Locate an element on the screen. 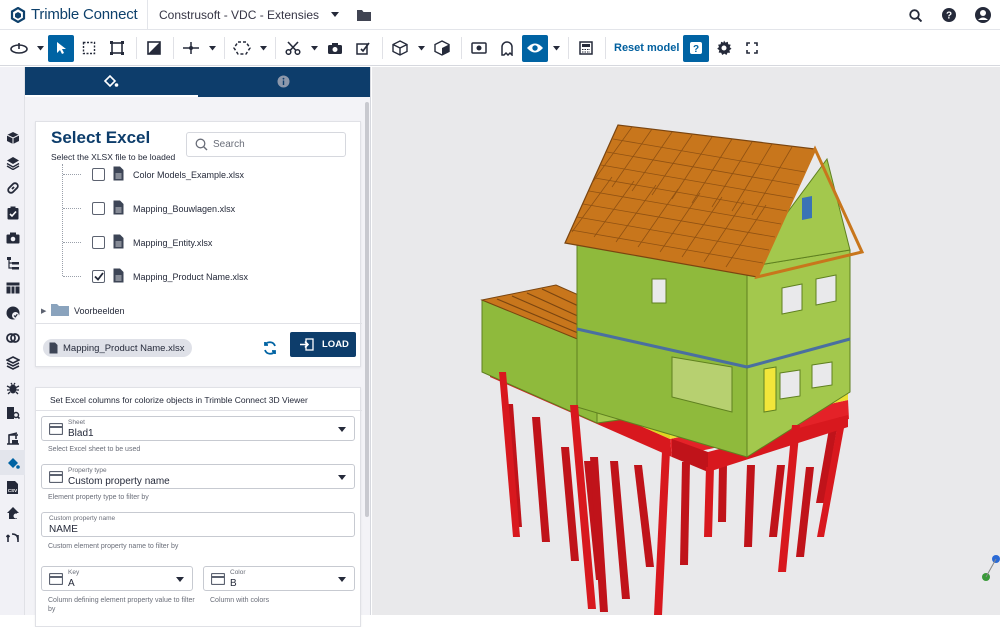 This screenshot has height=627, width=1000. settings-icon is located at coordinates (724, 48).